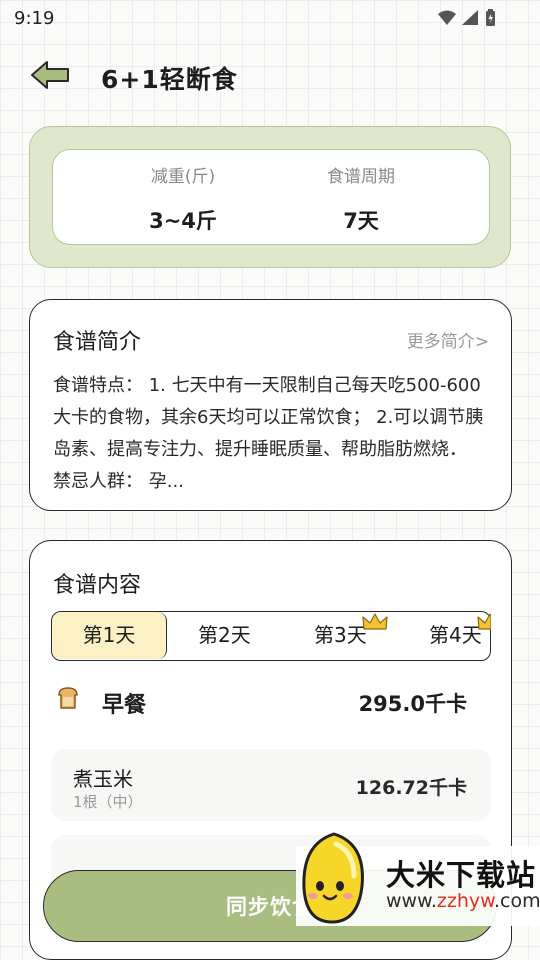 The height and width of the screenshot is (960, 540). I want to click on tab-day-1: 第1天, so click(109, 635).